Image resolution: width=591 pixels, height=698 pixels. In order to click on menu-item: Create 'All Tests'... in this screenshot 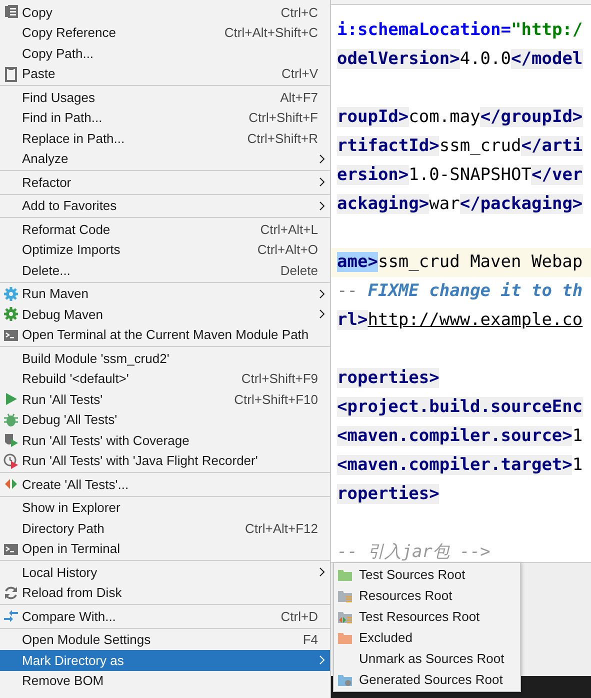, I will do `click(165, 484)`.